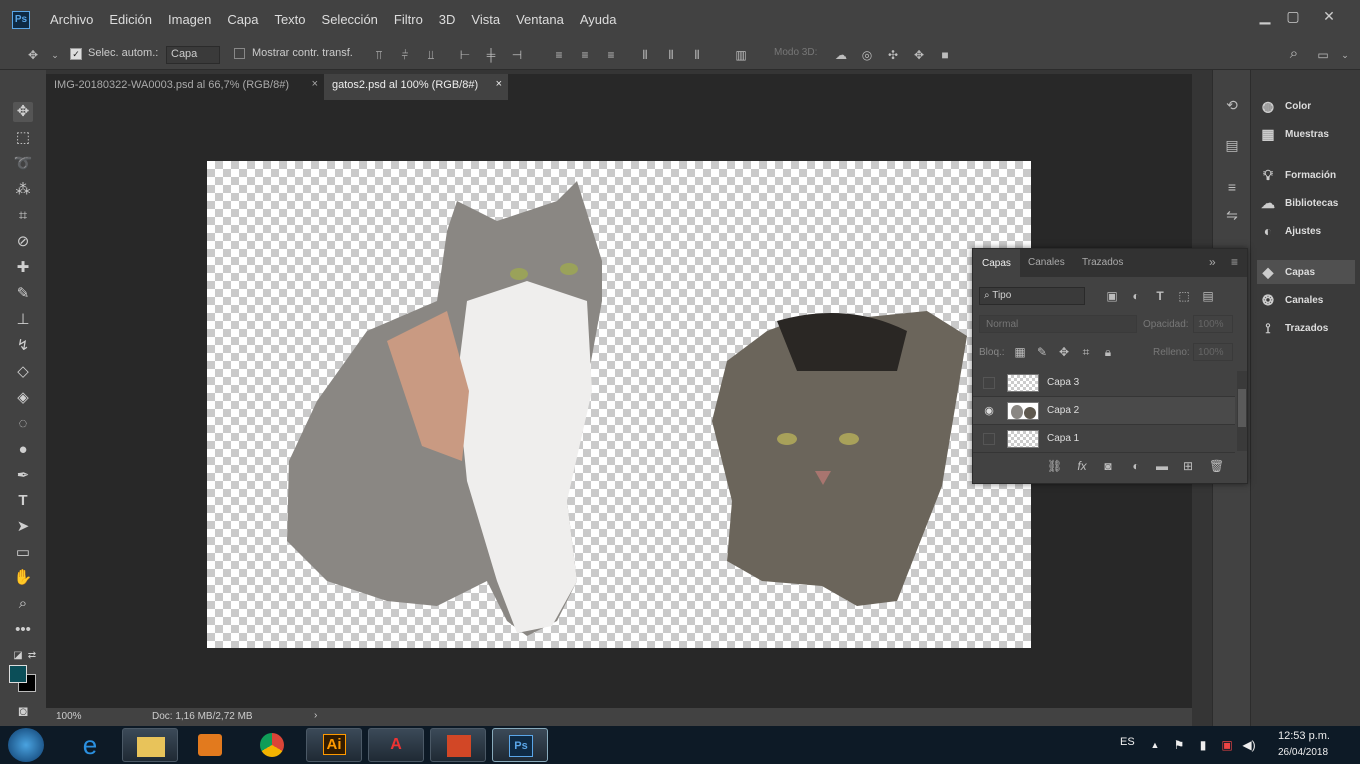  What do you see at coordinates (350, 19) in the screenshot?
I see `menu-seleccion: Selección` at bounding box center [350, 19].